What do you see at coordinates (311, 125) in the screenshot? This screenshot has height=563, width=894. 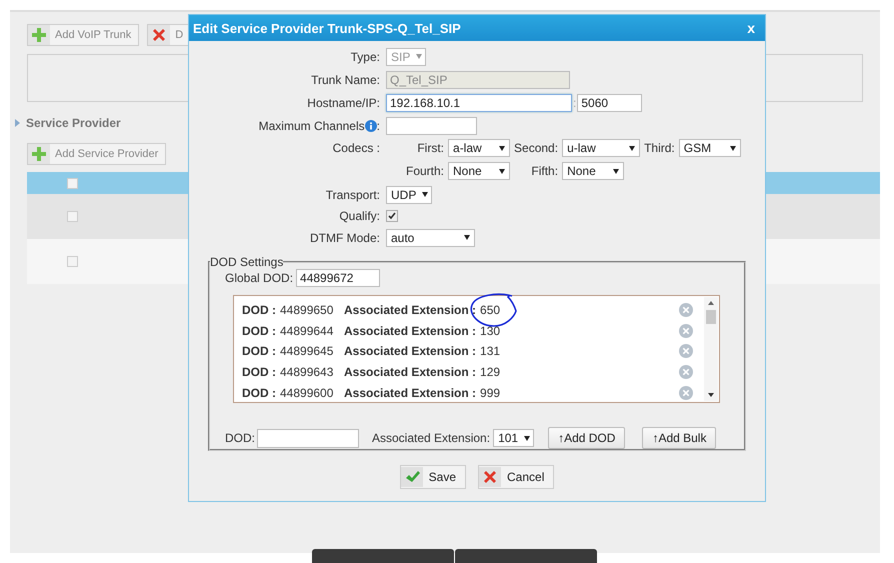 I see `field-label: Maximum Channels` at bounding box center [311, 125].